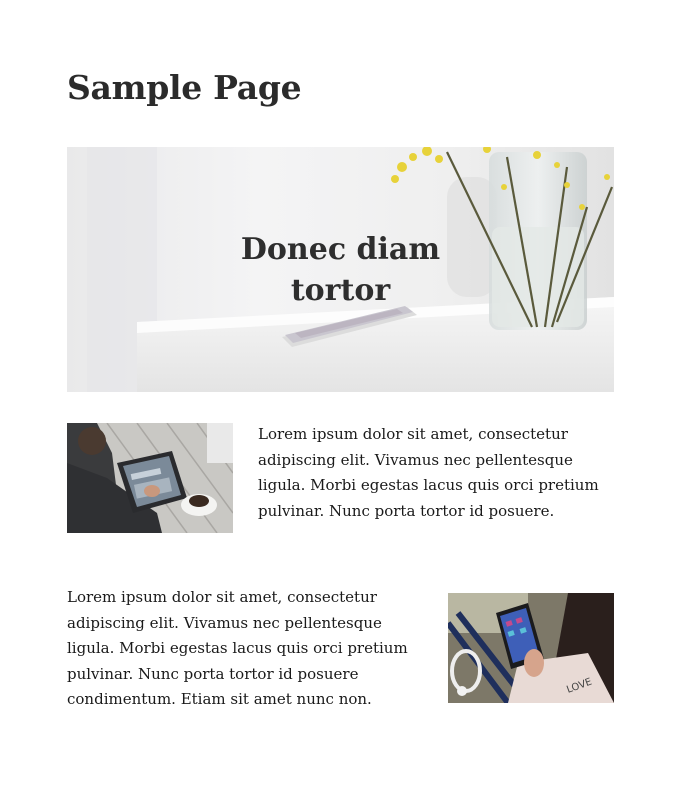 The height and width of the screenshot is (798, 682). I want to click on smartphone-photo: LOVE, so click(531, 648).